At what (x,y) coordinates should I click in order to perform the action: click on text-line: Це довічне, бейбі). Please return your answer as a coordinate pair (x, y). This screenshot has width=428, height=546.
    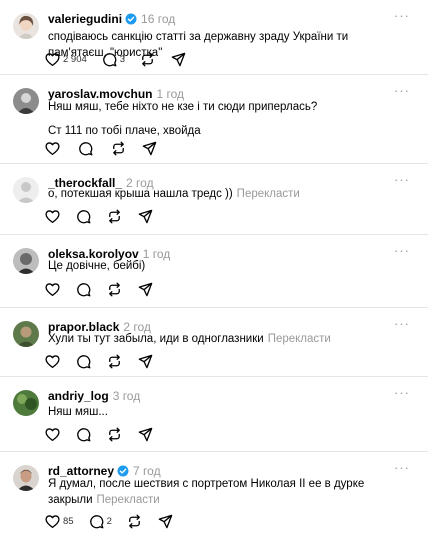
    Looking at the image, I should click on (97, 266).